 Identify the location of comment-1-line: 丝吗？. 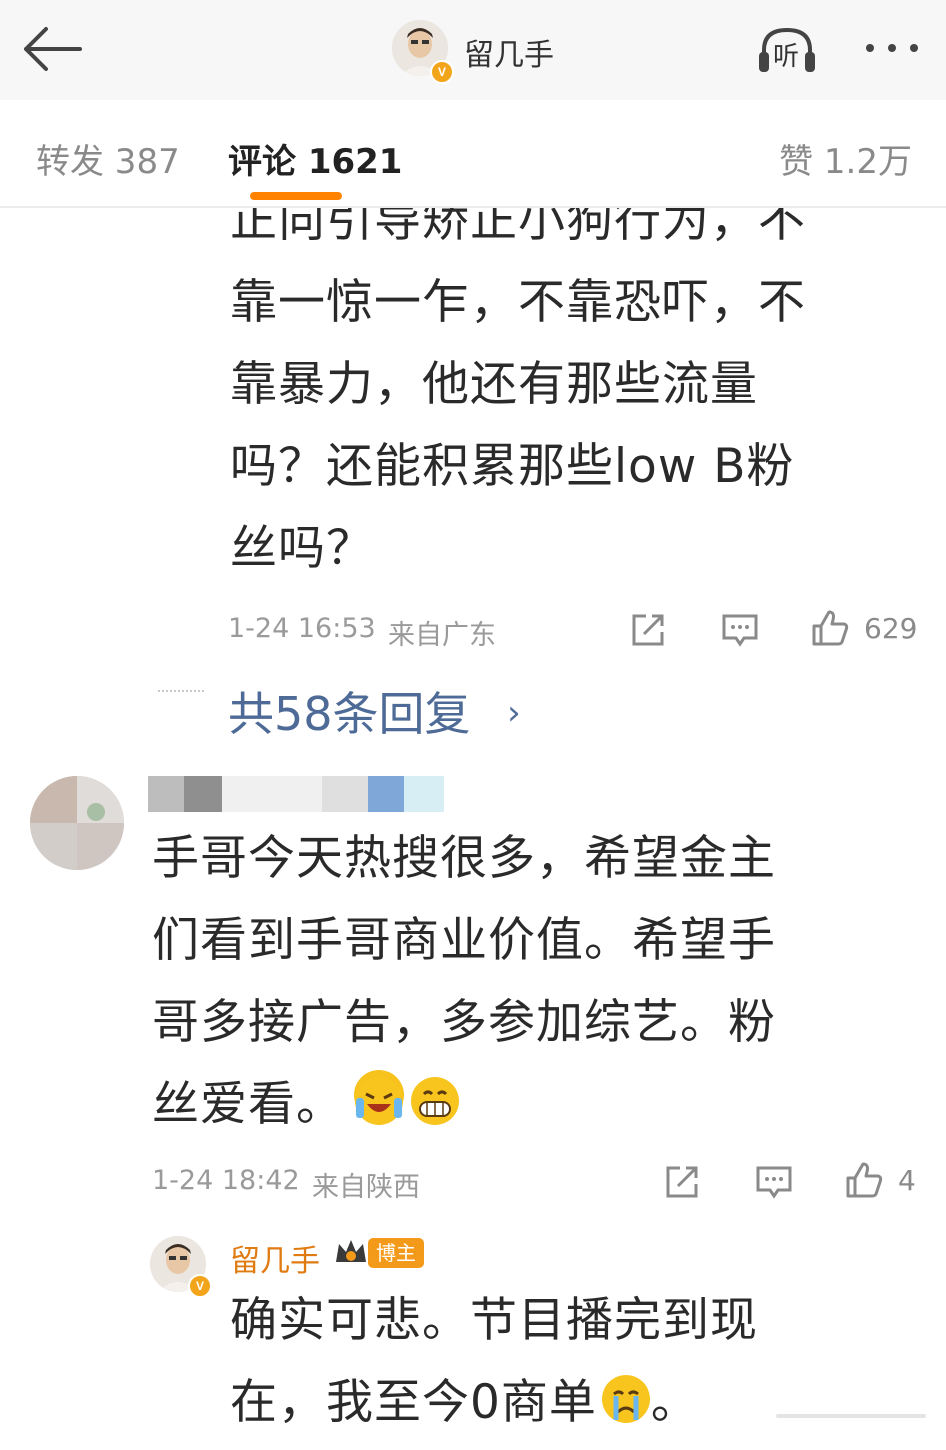
(302, 548).